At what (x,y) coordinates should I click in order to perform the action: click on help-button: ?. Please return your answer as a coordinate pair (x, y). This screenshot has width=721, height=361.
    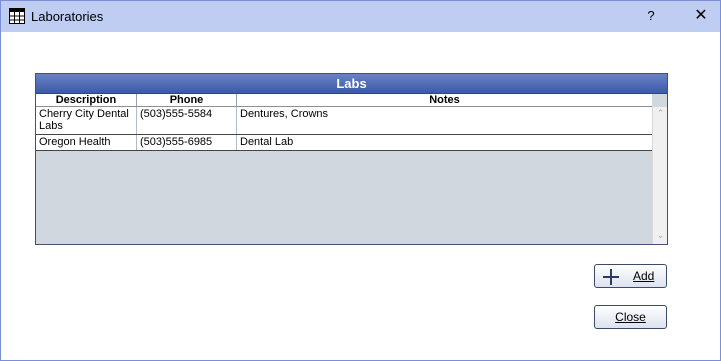
    Looking at the image, I should click on (651, 16).